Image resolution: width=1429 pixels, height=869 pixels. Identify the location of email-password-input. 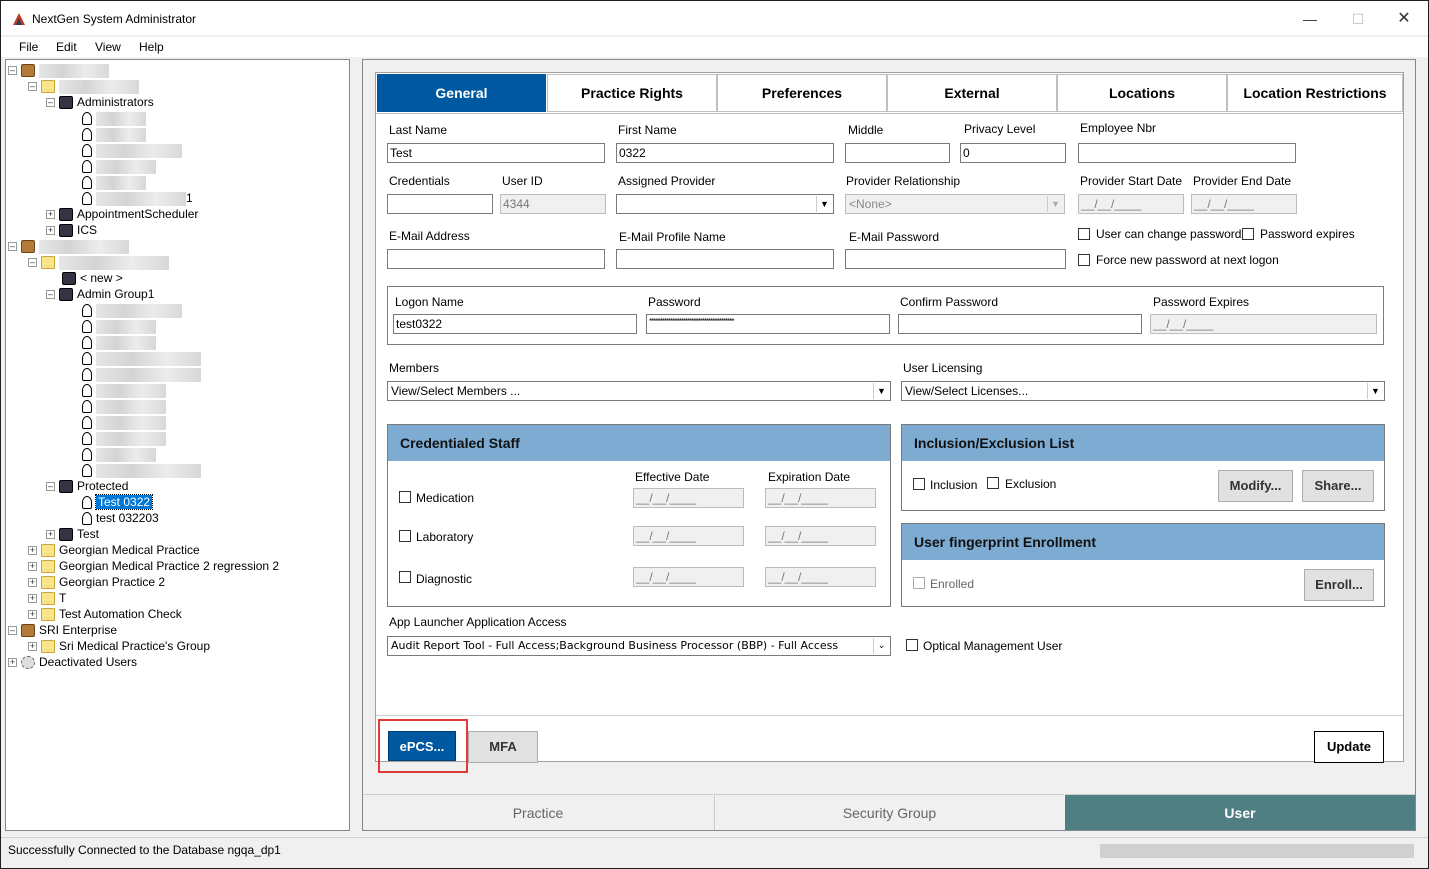
(955, 259).